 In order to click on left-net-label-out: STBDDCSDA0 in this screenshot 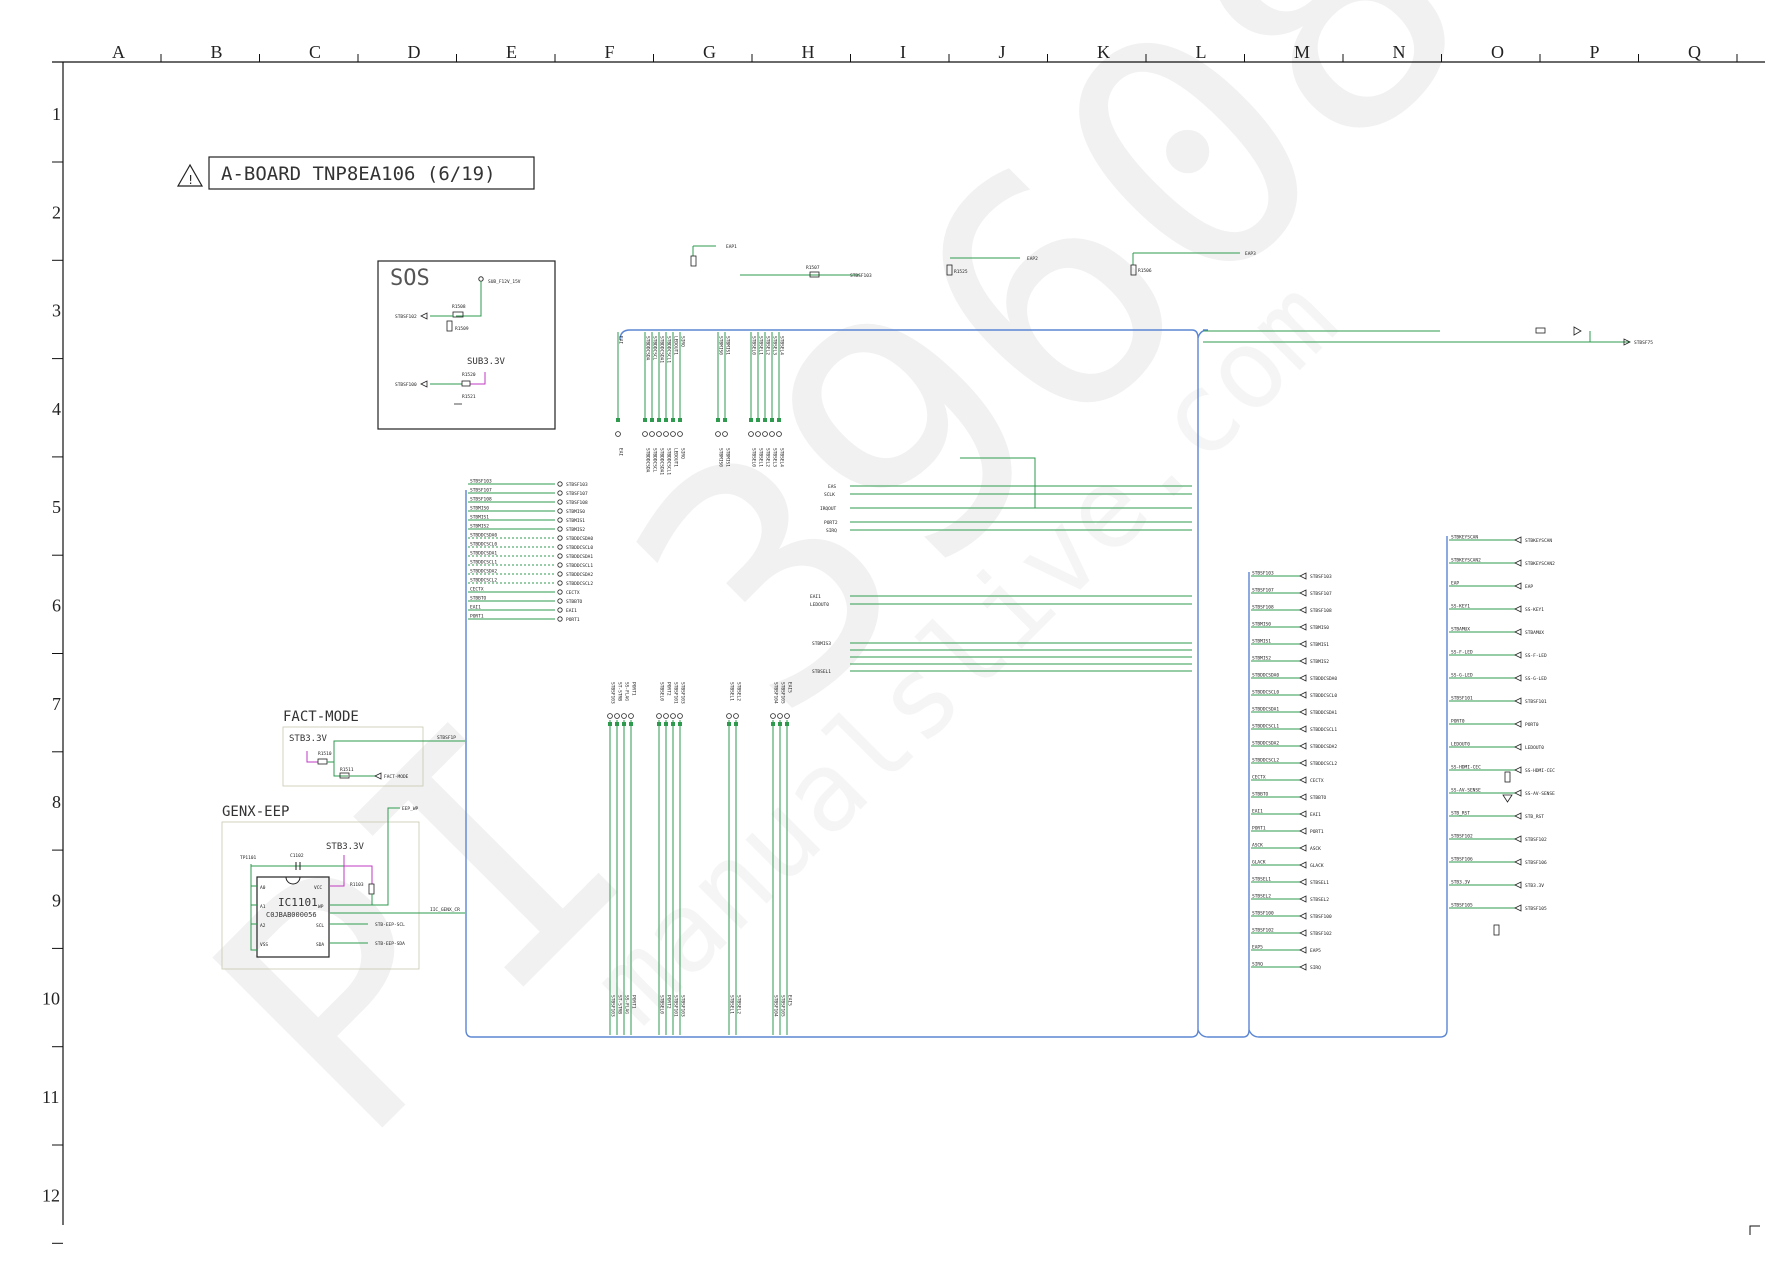, I will do `click(579, 539)`.